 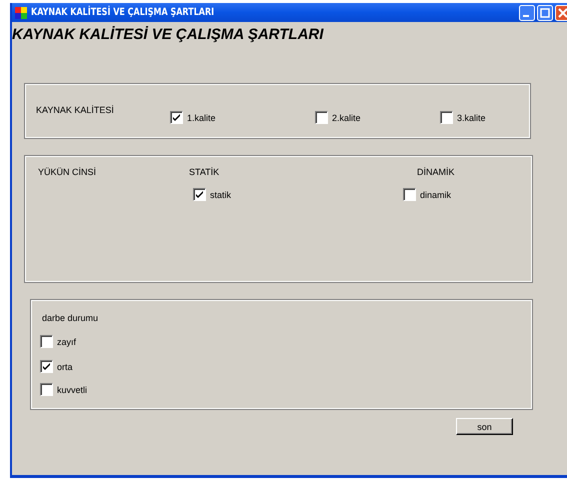 I want to click on son-button: son, so click(x=484, y=426).